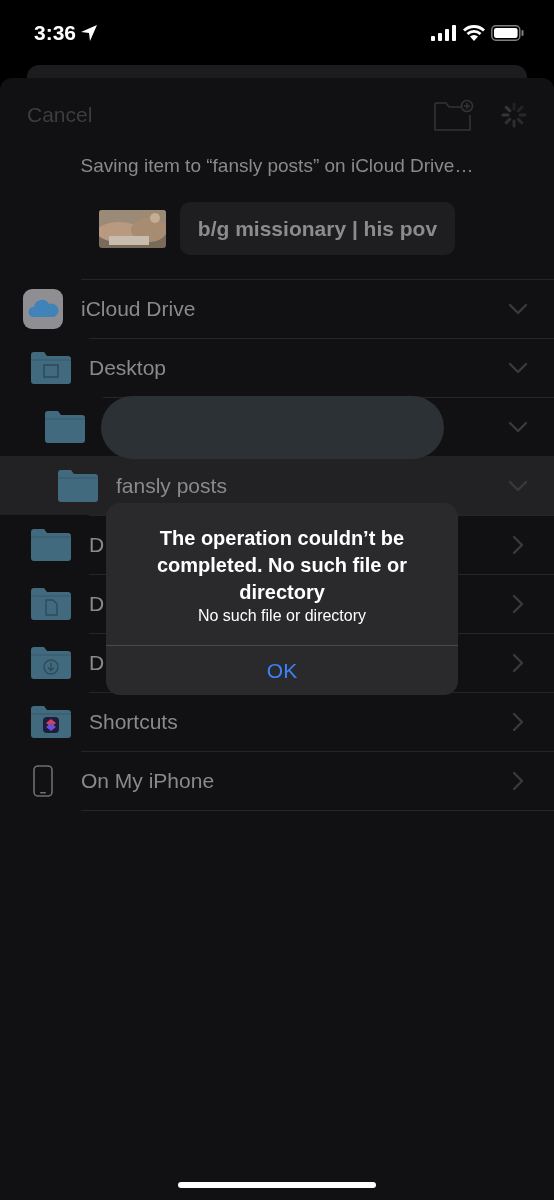  What do you see at coordinates (133, 722) in the screenshot?
I see `folder-name: Shortcuts` at bounding box center [133, 722].